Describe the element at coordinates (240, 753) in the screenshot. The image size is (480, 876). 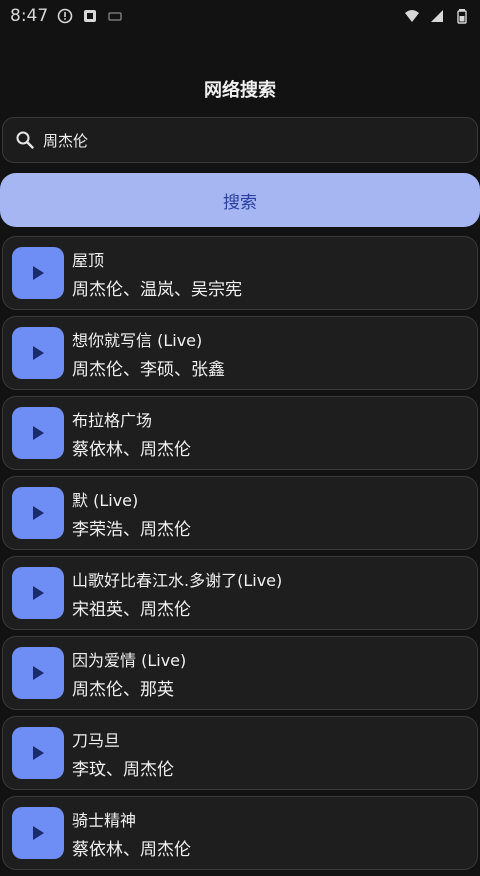
I see `list-item: 刀马旦 李玟、周杰伦` at that location.